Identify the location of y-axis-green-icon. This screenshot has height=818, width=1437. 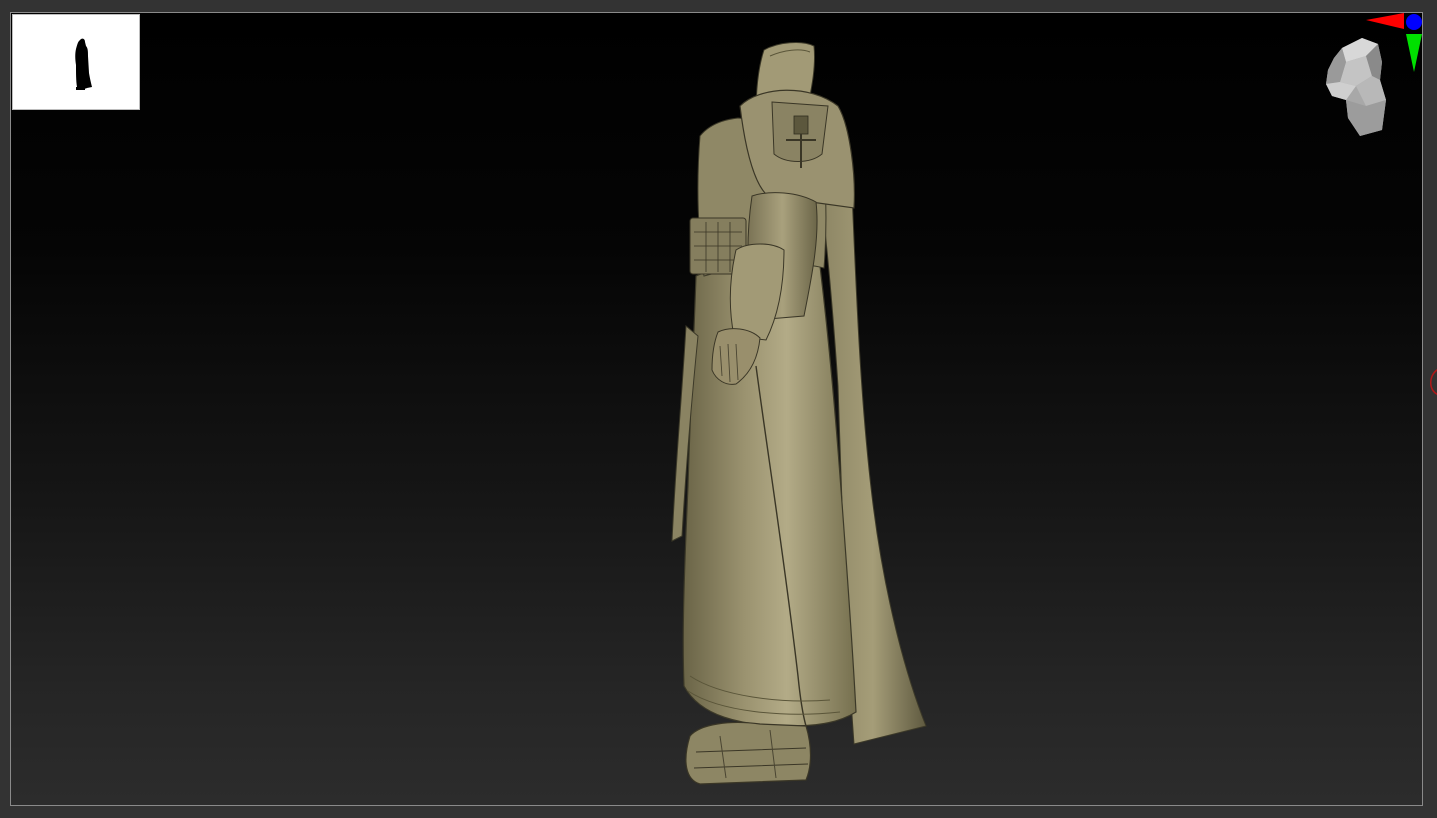
(1414, 53).